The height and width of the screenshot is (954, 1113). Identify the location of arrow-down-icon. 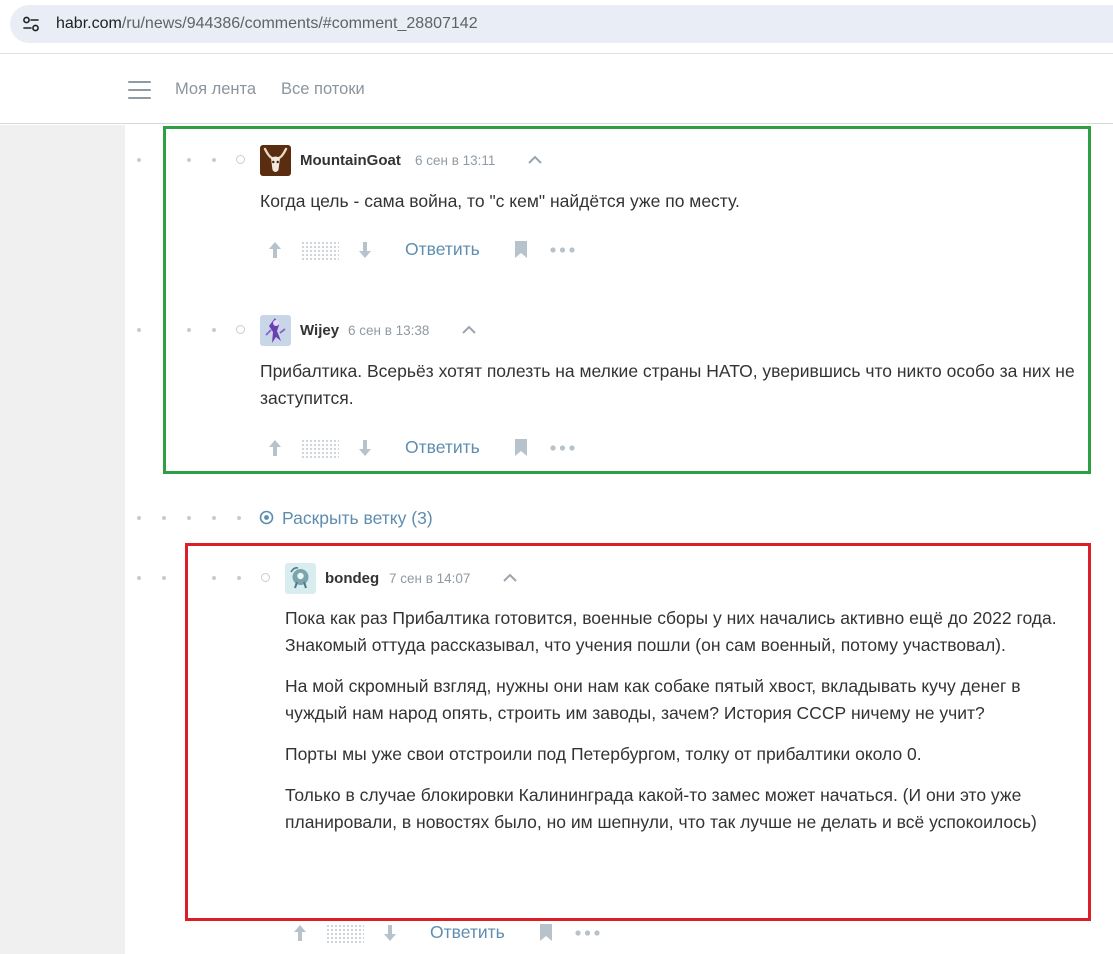
(390, 933).